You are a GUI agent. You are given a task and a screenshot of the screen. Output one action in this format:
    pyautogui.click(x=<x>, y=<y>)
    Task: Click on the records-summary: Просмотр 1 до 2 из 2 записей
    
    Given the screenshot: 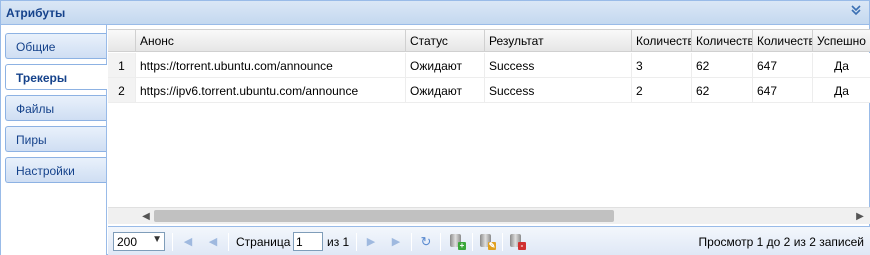 What is the action you would take?
    pyautogui.click(x=781, y=242)
    